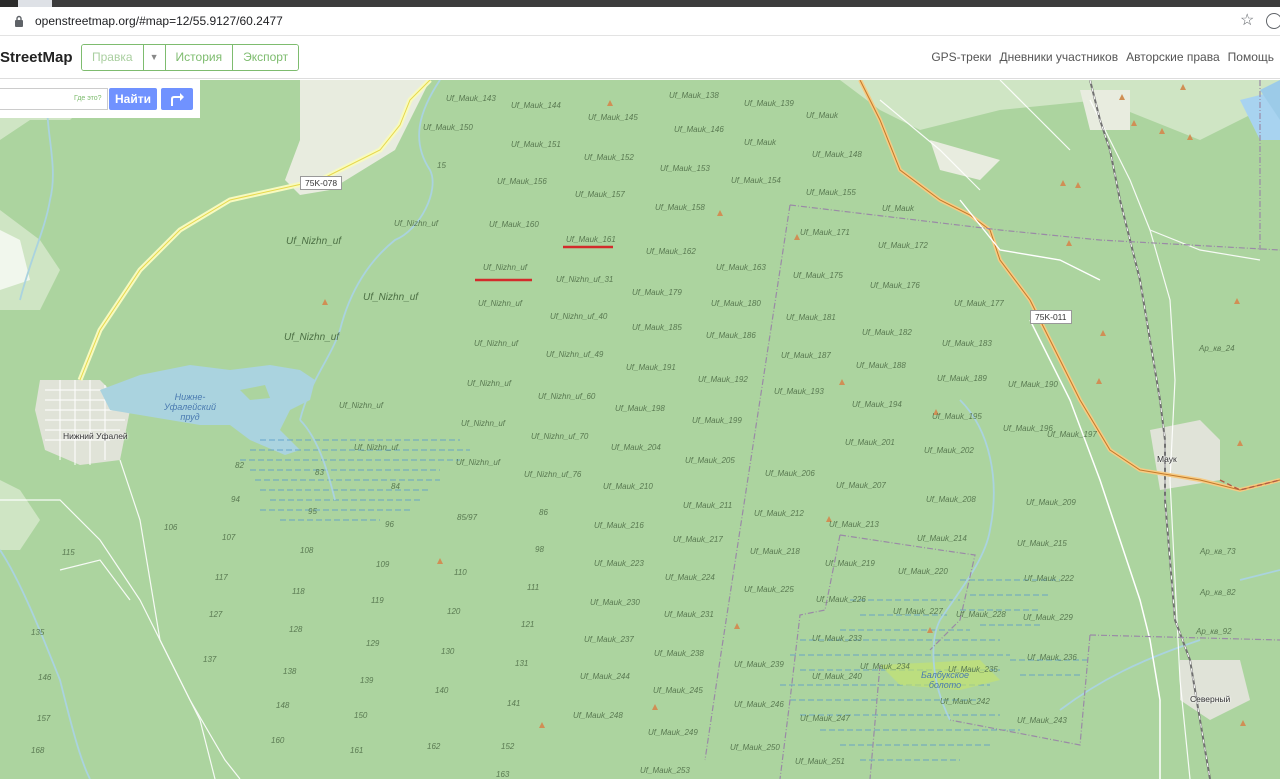 This screenshot has width=1280, height=779. I want to click on forest-quarter-label: Uf_Mauk_172, so click(903, 245).